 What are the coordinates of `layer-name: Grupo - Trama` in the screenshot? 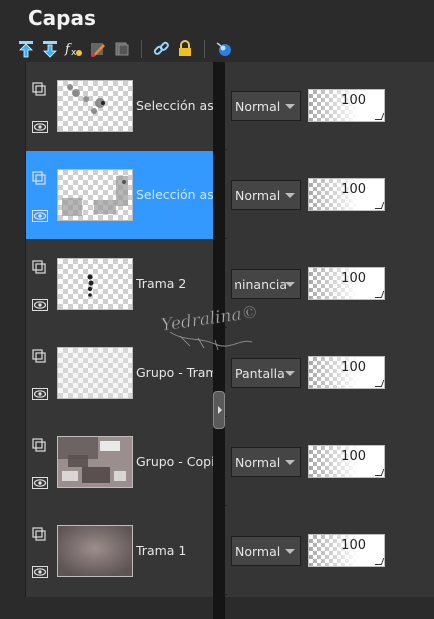 It's located at (175, 372).